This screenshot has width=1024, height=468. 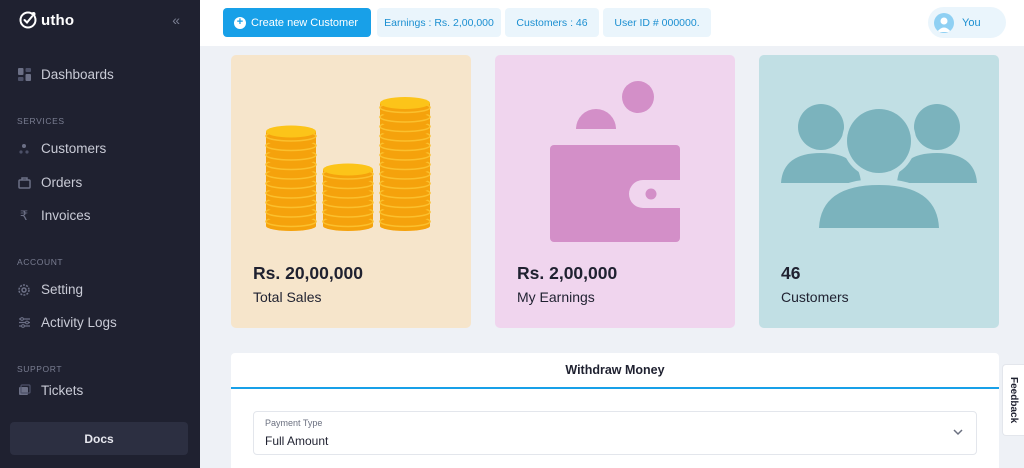 I want to click on sidebar-item-dashboards: Dashboards, so click(x=65, y=74).